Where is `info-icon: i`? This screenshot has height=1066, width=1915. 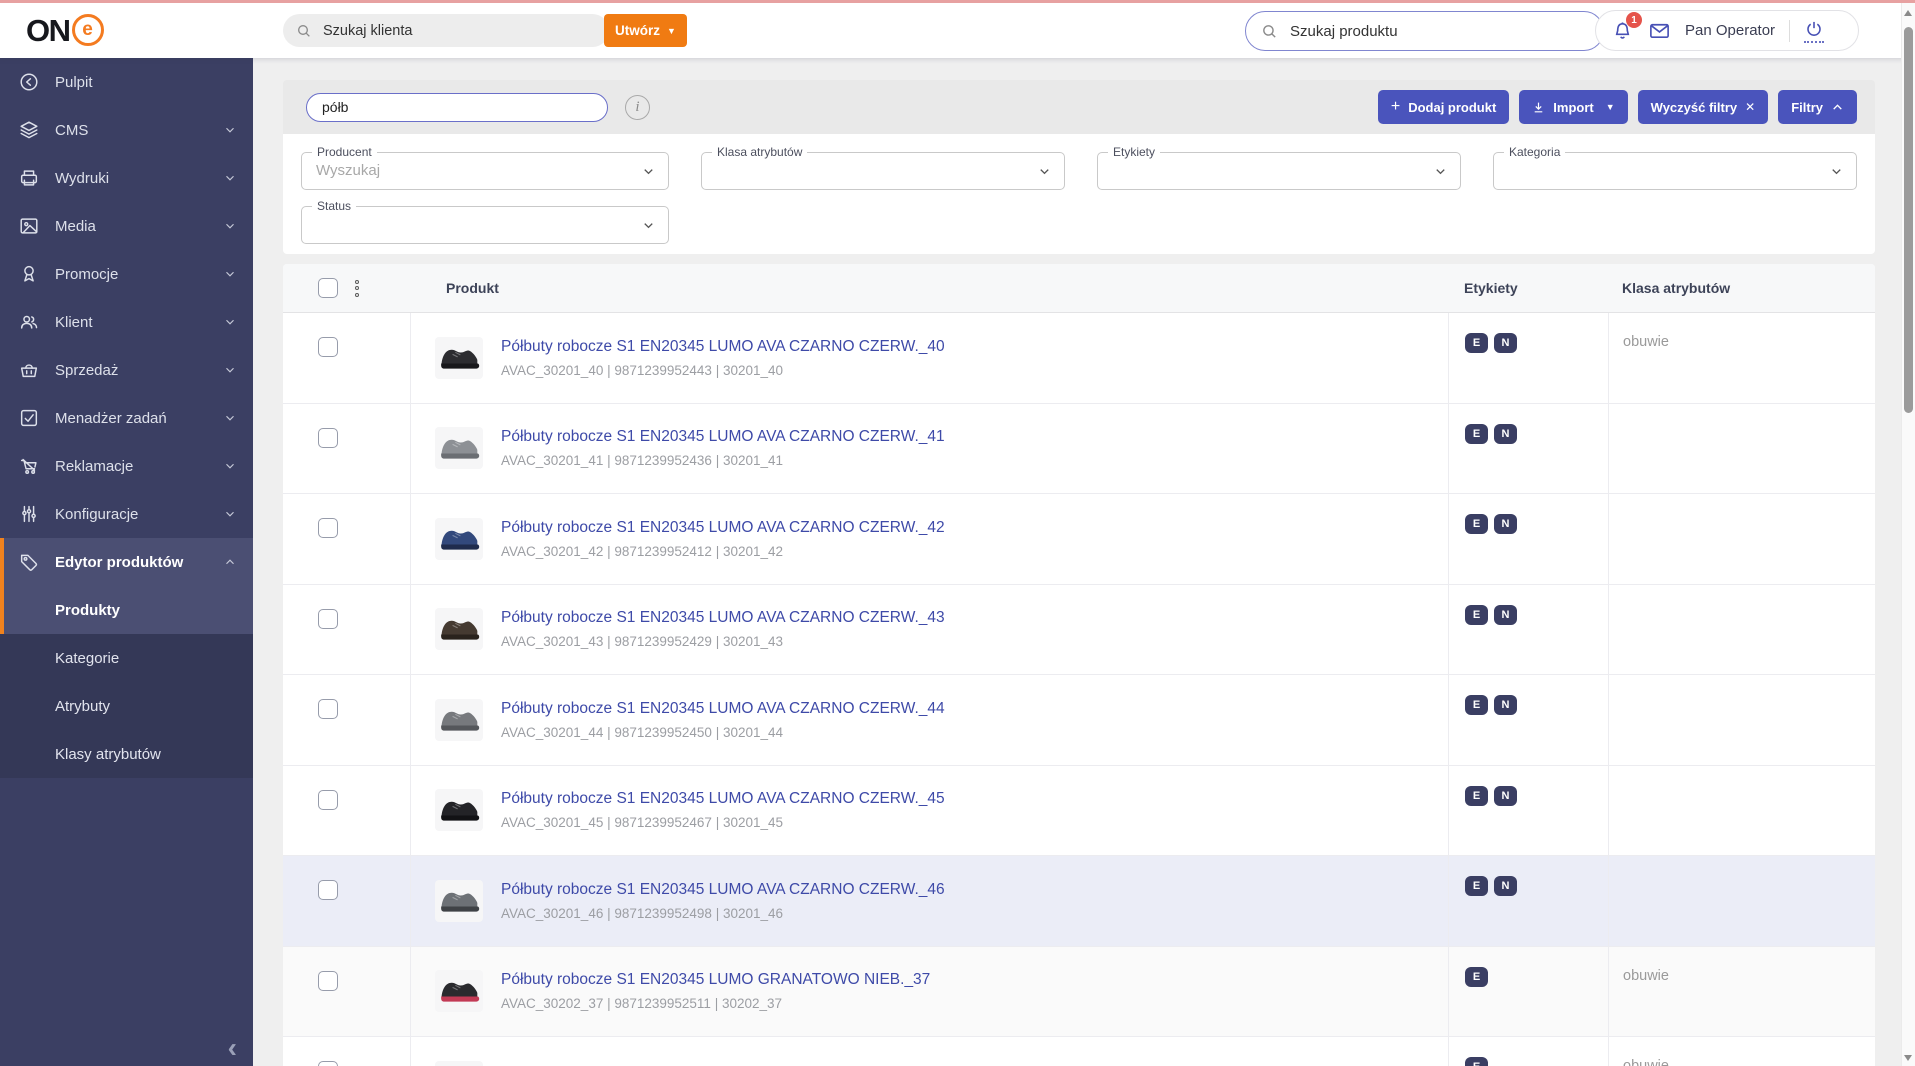 info-icon: i is located at coordinates (637, 107).